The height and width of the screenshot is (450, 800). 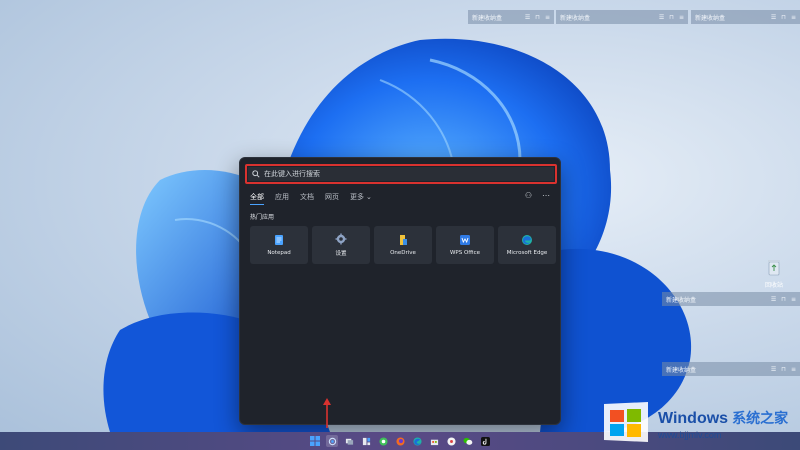 I want to click on wechat-icon, so click(x=468, y=441).